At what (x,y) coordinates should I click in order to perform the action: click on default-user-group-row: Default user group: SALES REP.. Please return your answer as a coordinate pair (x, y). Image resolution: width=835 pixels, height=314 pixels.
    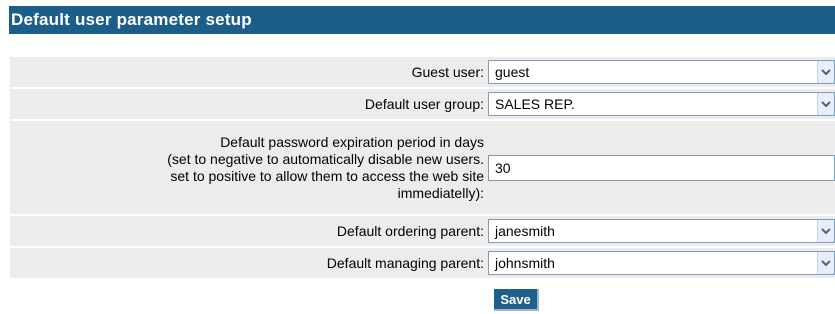
    Looking at the image, I should click on (422, 104).